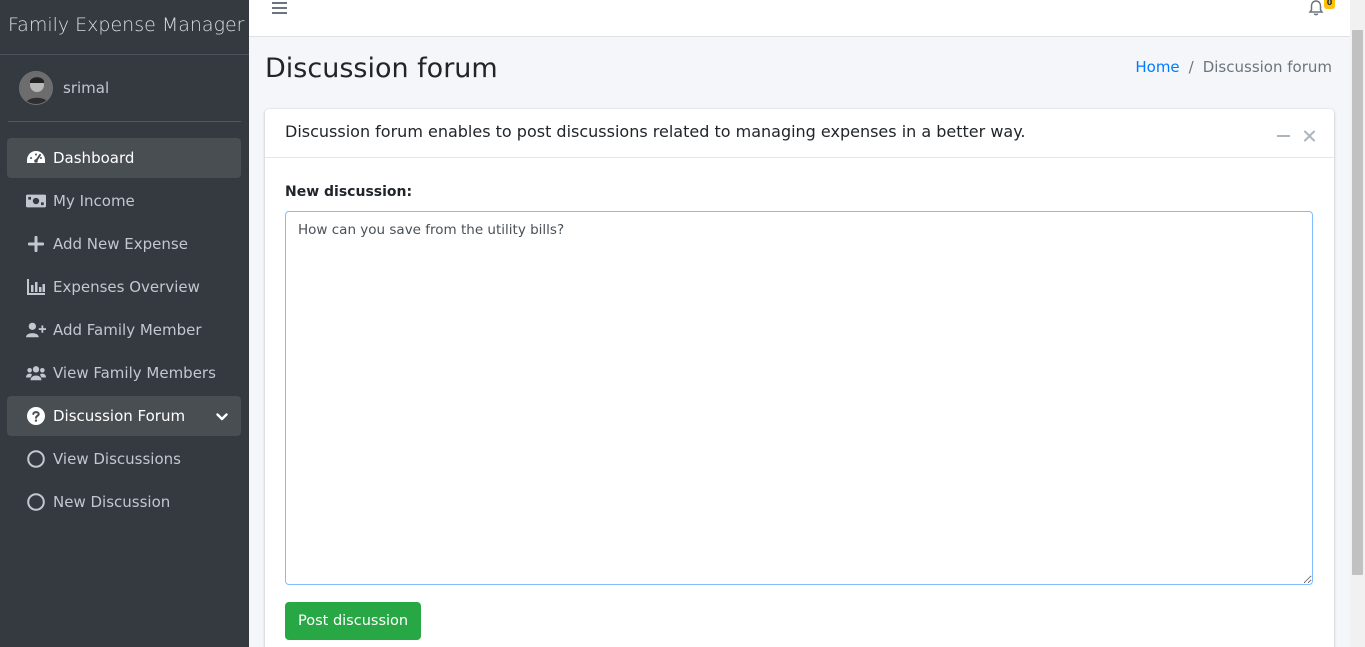 The width and height of the screenshot is (1365, 647). What do you see at coordinates (1309, 136) in the screenshot?
I see `close-icon` at bounding box center [1309, 136].